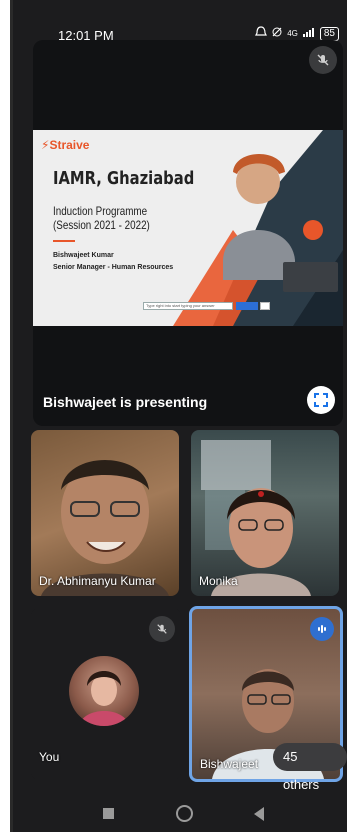 The height and width of the screenshot is (832, 347). What do you see at coordinates (83, 255) in the screenshot?
I see `slide-presenter-name: Bishwajeet Kumar` at bounding box center [83, 255].